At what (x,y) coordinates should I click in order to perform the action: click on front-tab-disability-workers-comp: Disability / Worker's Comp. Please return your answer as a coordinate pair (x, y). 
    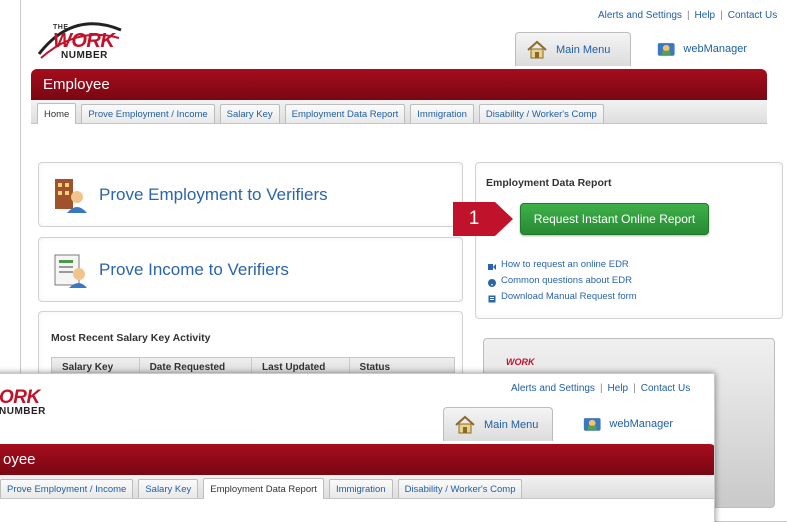
    Looking at the image, I should click on (460, 488).